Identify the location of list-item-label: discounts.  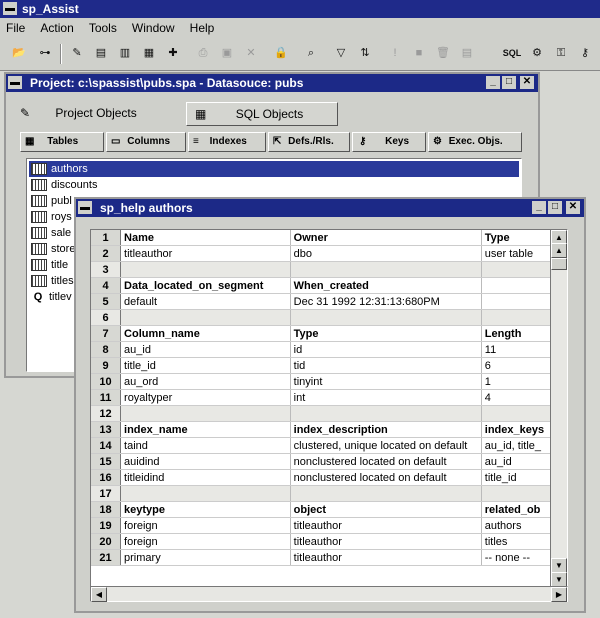
(74, 185).